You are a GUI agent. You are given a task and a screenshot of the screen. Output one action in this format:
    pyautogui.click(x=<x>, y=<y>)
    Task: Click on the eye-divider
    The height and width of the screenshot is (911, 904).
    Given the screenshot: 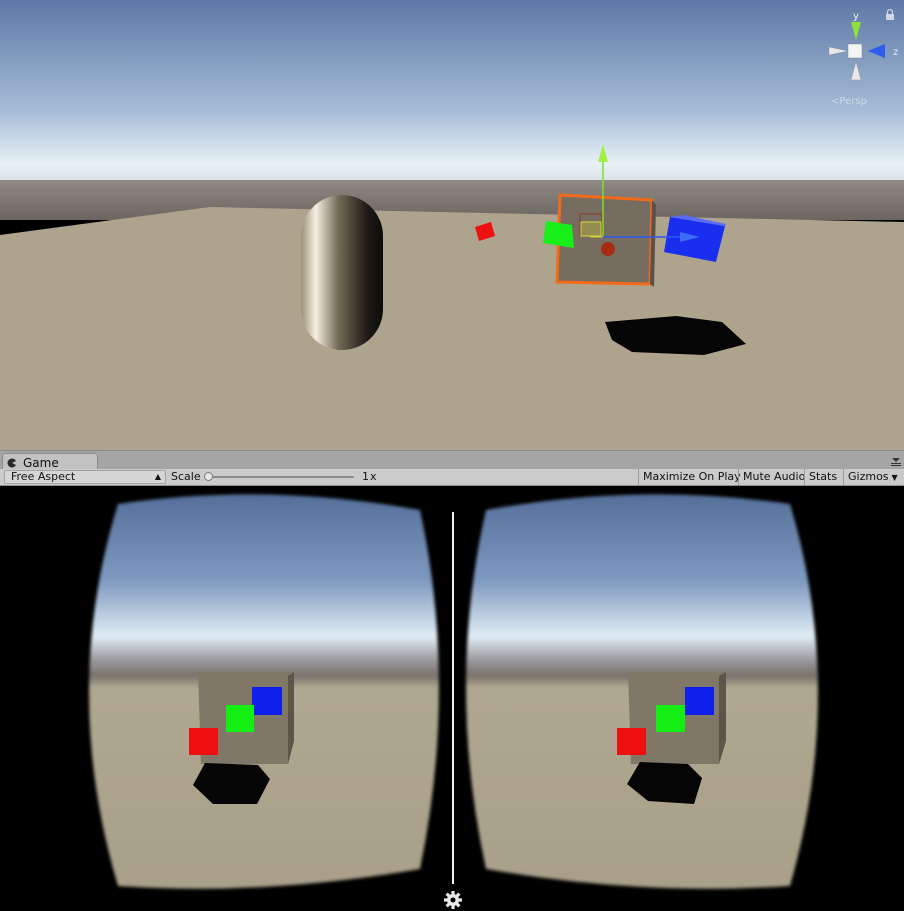 What is the action you would take?
    pyautogui.click(x=453, y=698)
    